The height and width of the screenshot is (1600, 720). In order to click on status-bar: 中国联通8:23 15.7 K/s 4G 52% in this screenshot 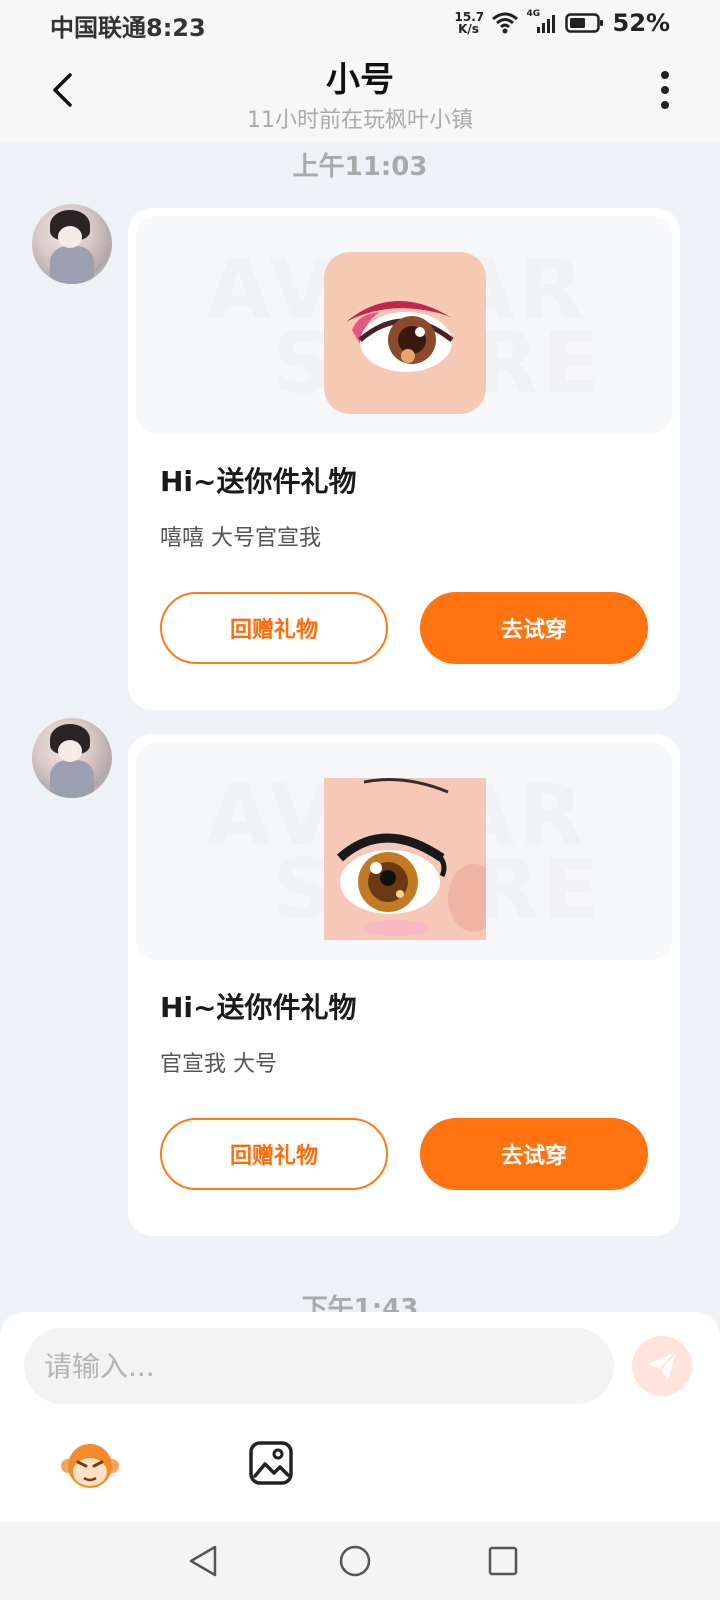, I will do `click(360, 23)`.